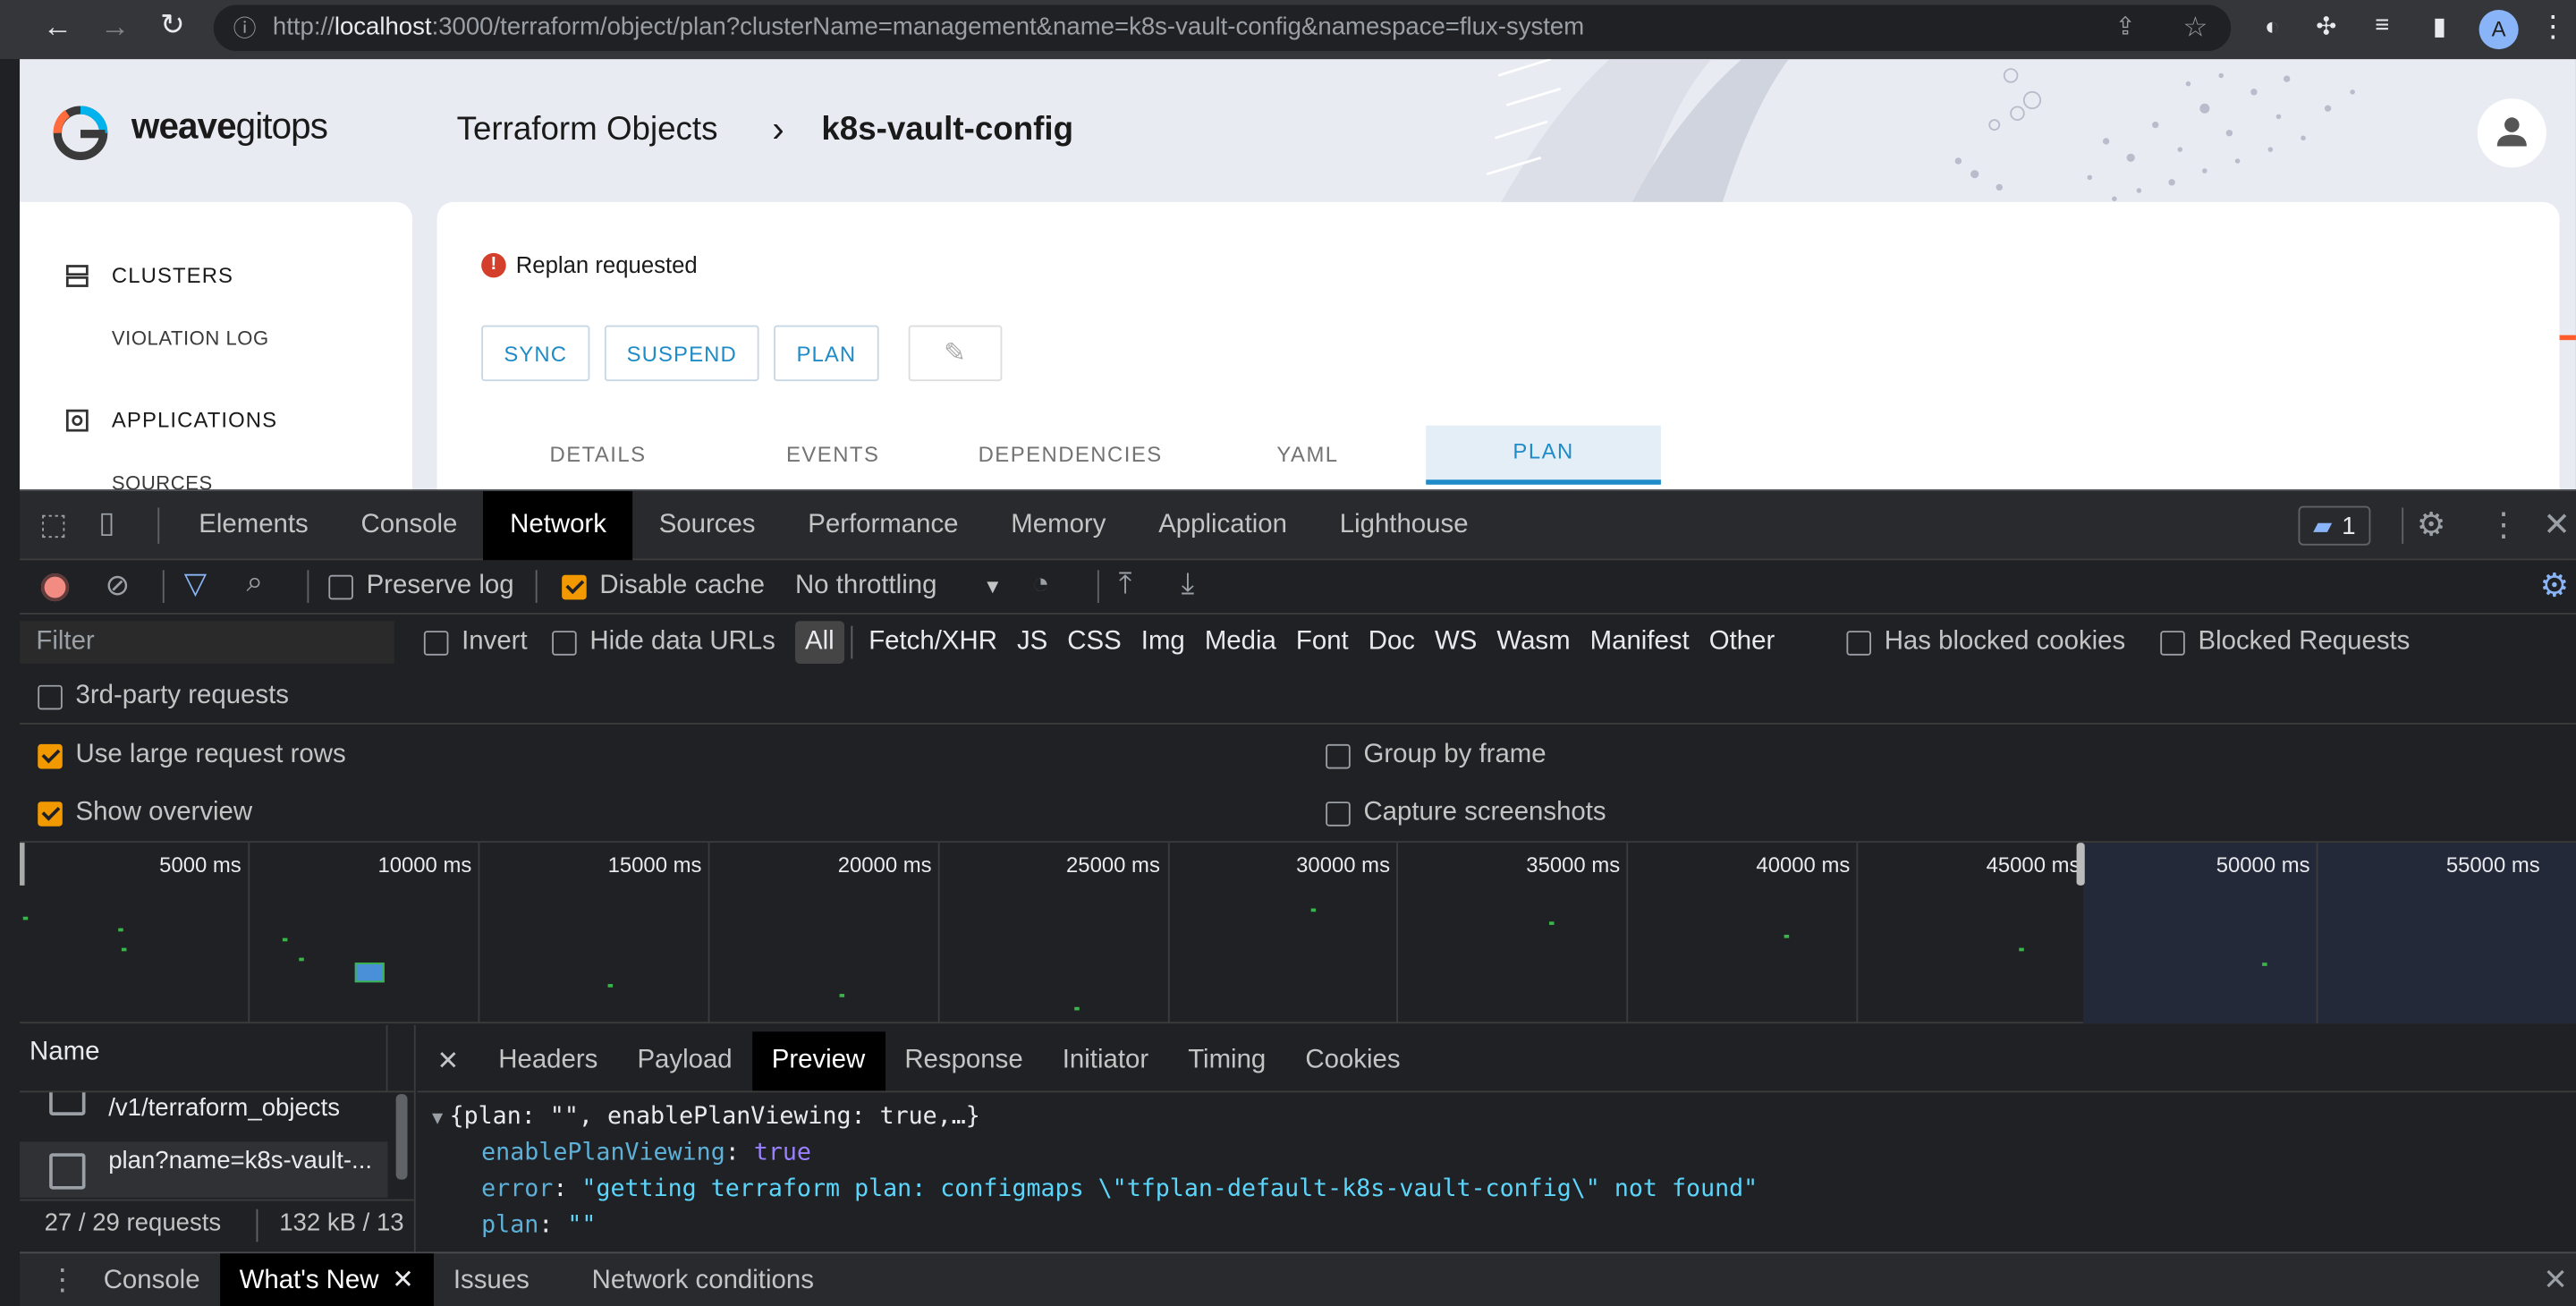  Describe the element at coordinates (684, 1060) in the screenshot. I see `tab-payload: Payload` at that location.